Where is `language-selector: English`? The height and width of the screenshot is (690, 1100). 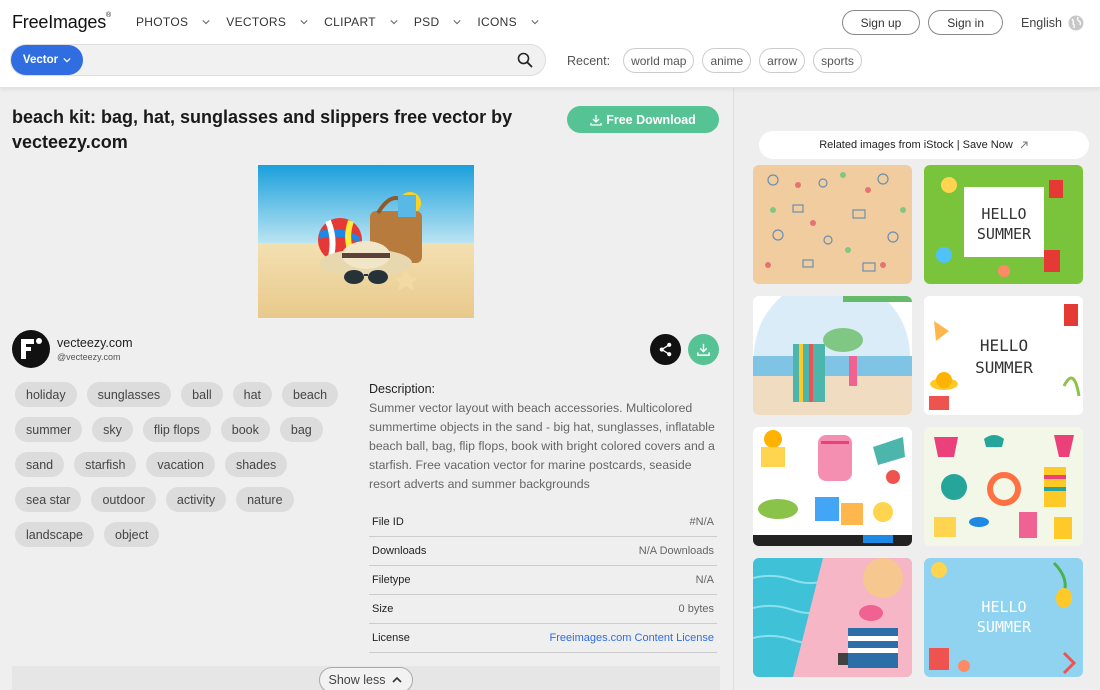
language-selector: English is located at coordinates (1052, 23).